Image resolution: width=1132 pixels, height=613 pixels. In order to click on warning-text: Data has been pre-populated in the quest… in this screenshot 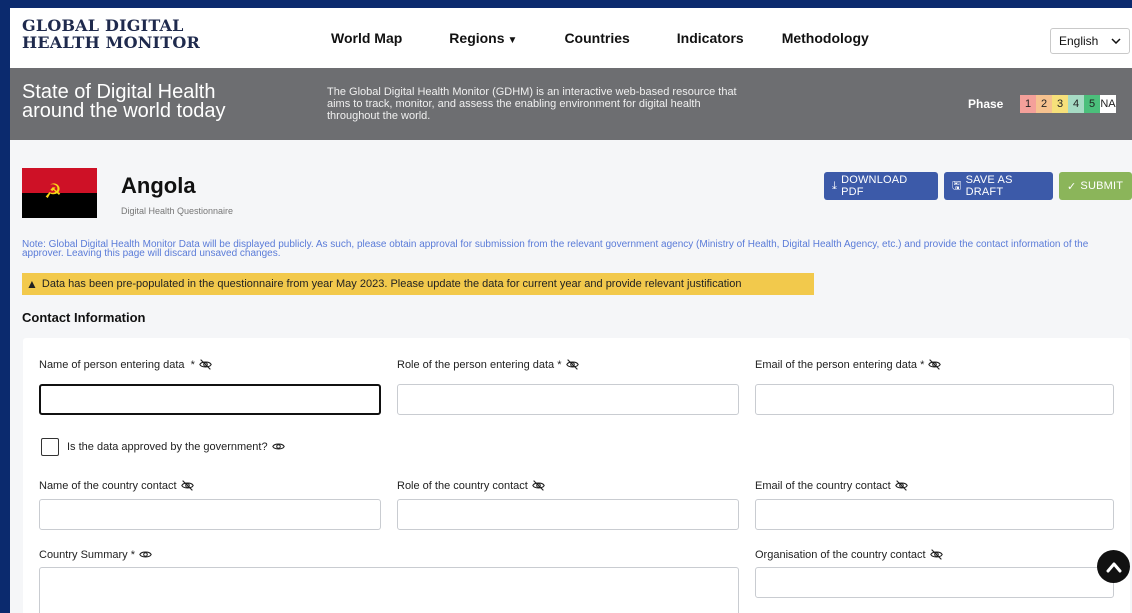, I will do `click(391, 284)`.